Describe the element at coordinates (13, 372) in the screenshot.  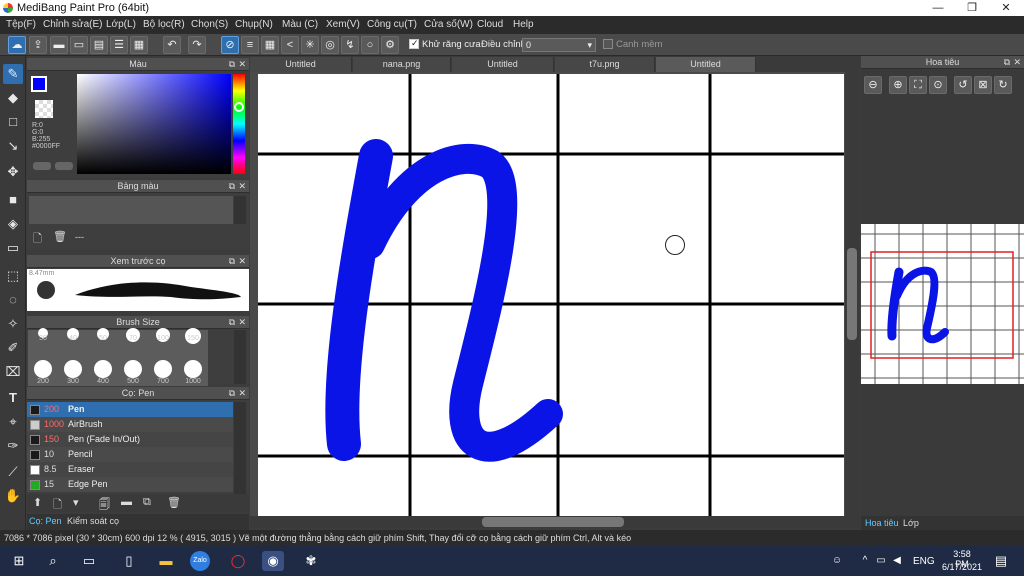
I see `select-eraser-tool-icon: ⌧` at that location.